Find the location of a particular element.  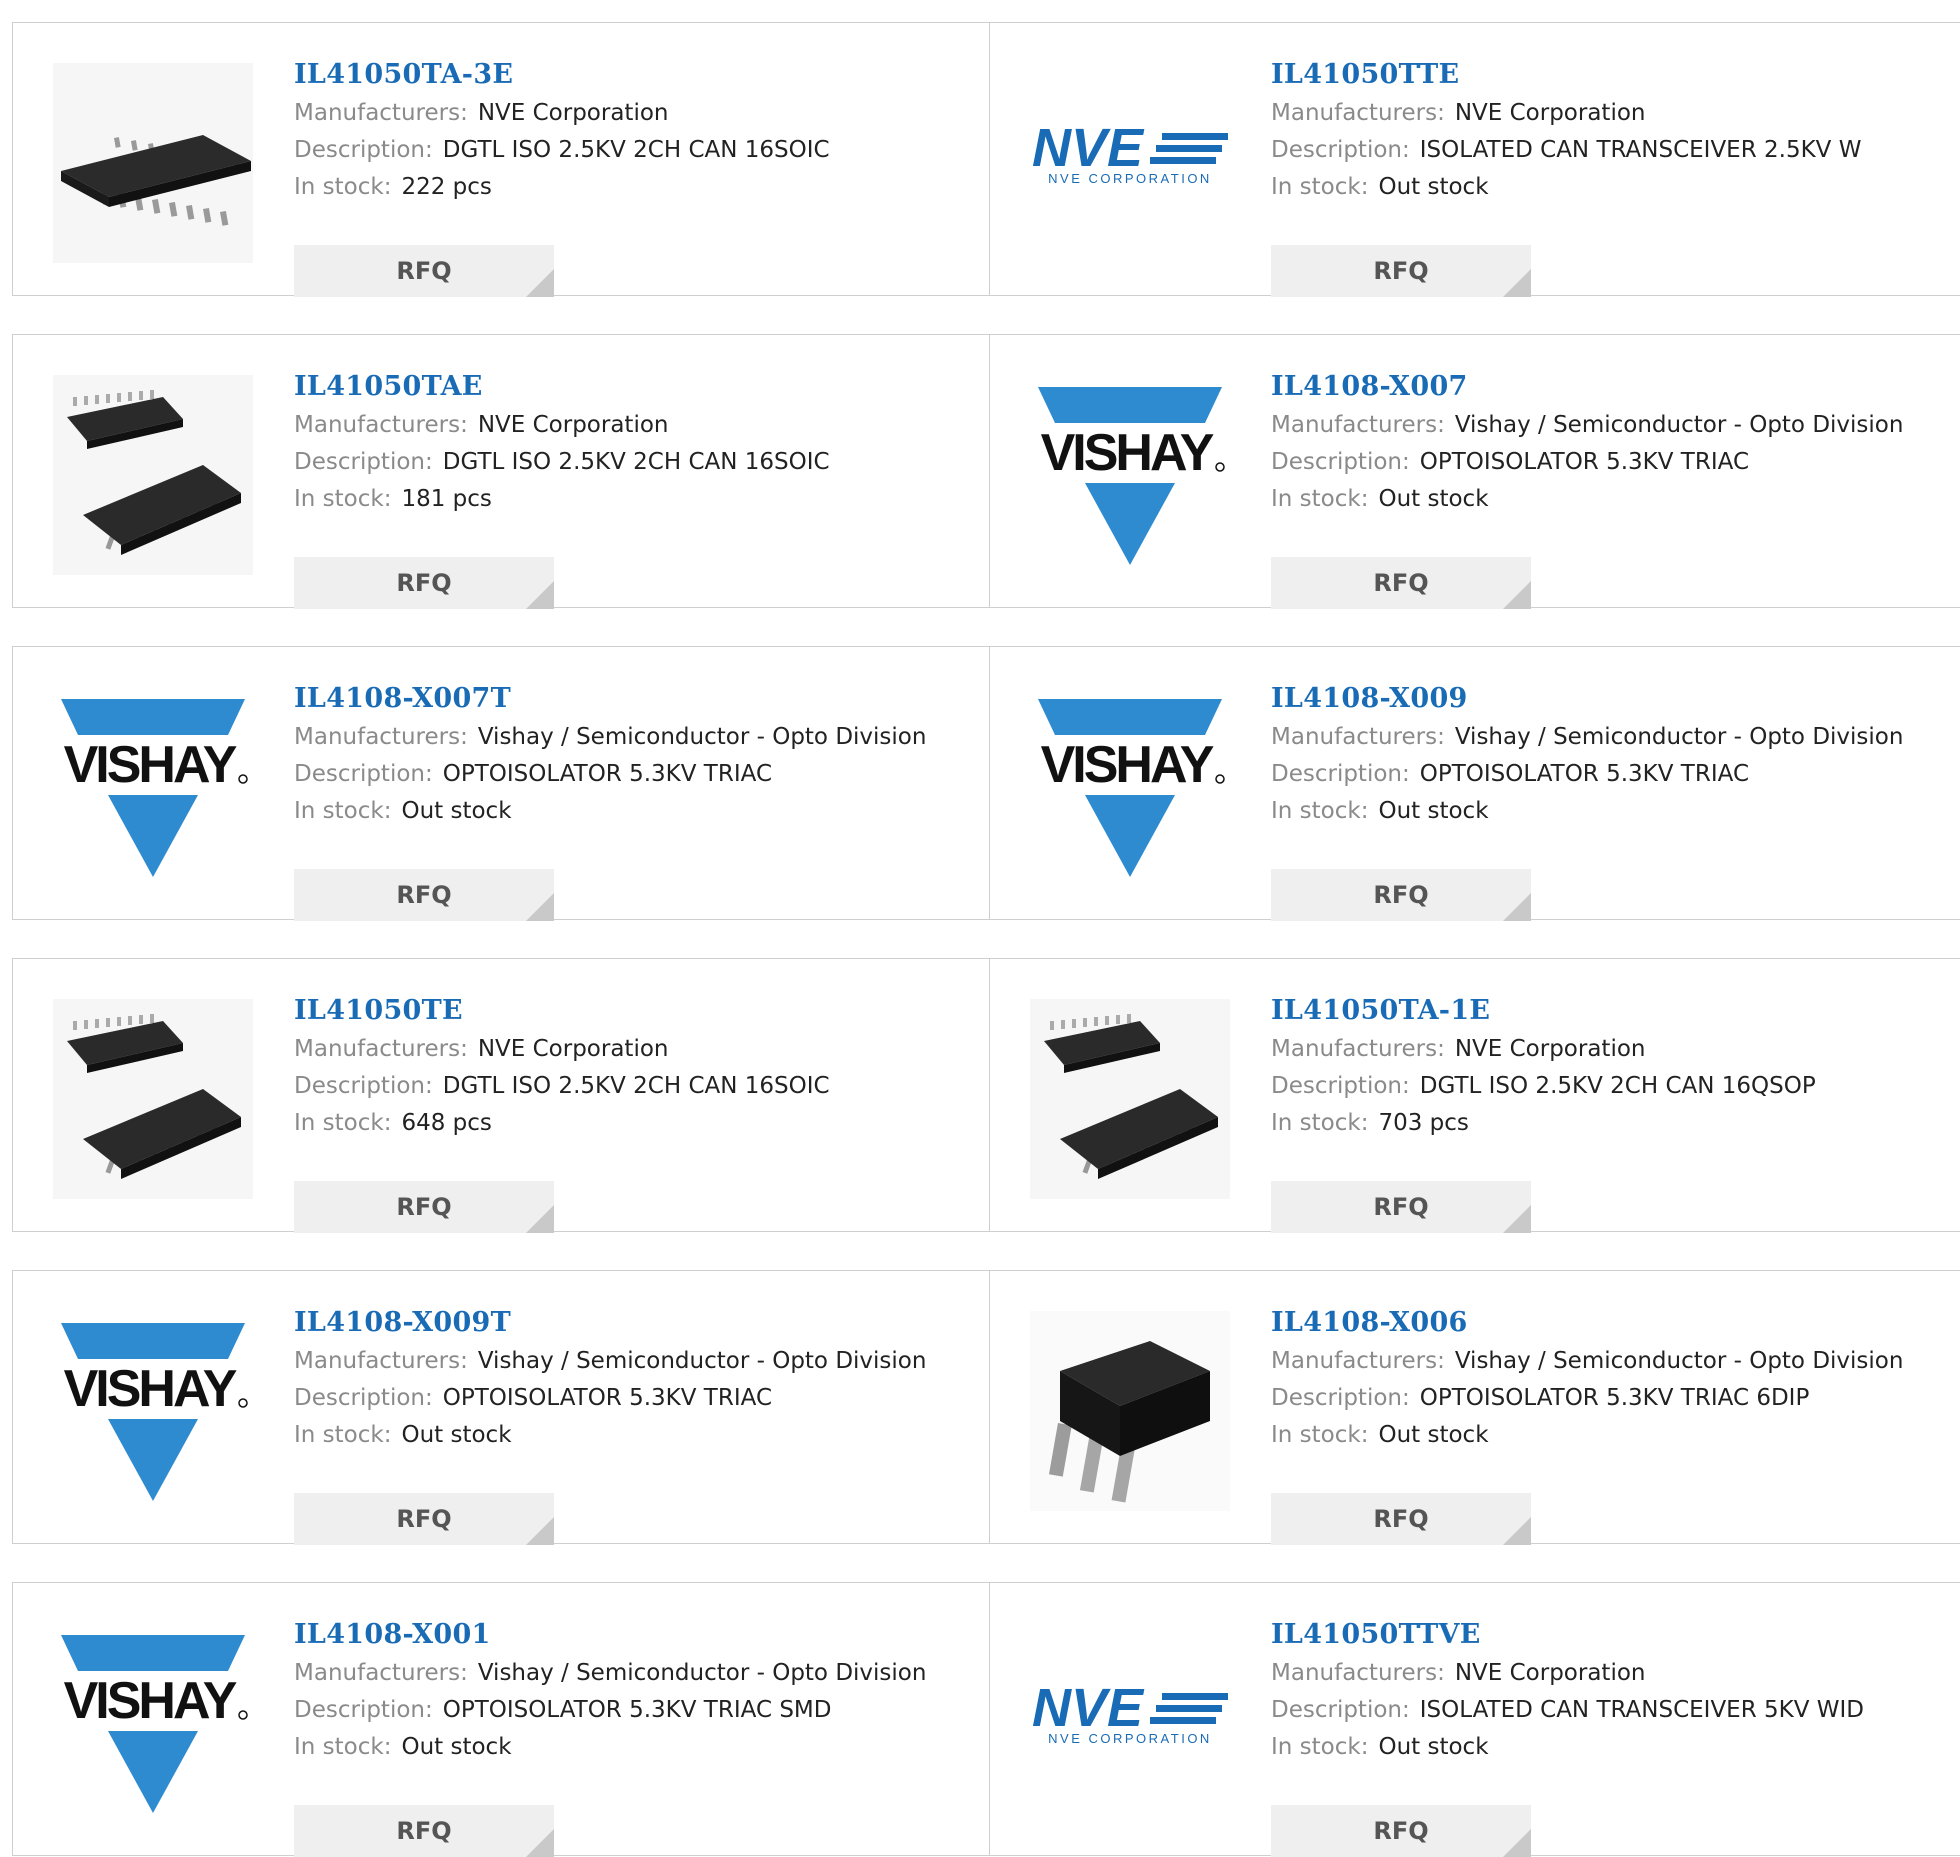

stock-row: In stock: 648 pcs is located at coordinates (637, 1123).